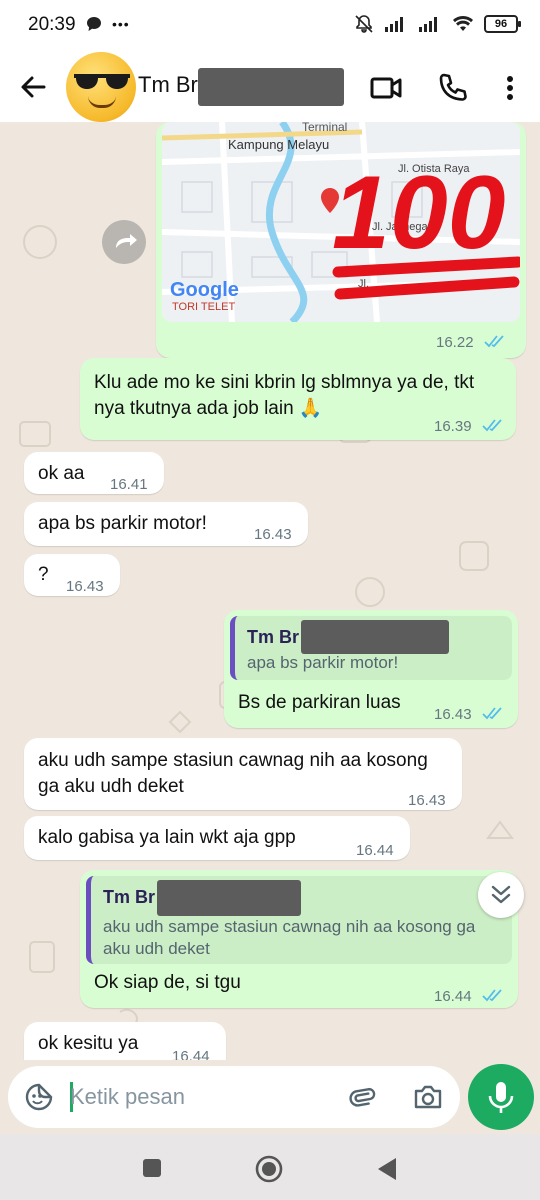 This screenshot has width=540, height=1200. I want to click on avatar, so click(101, 87).